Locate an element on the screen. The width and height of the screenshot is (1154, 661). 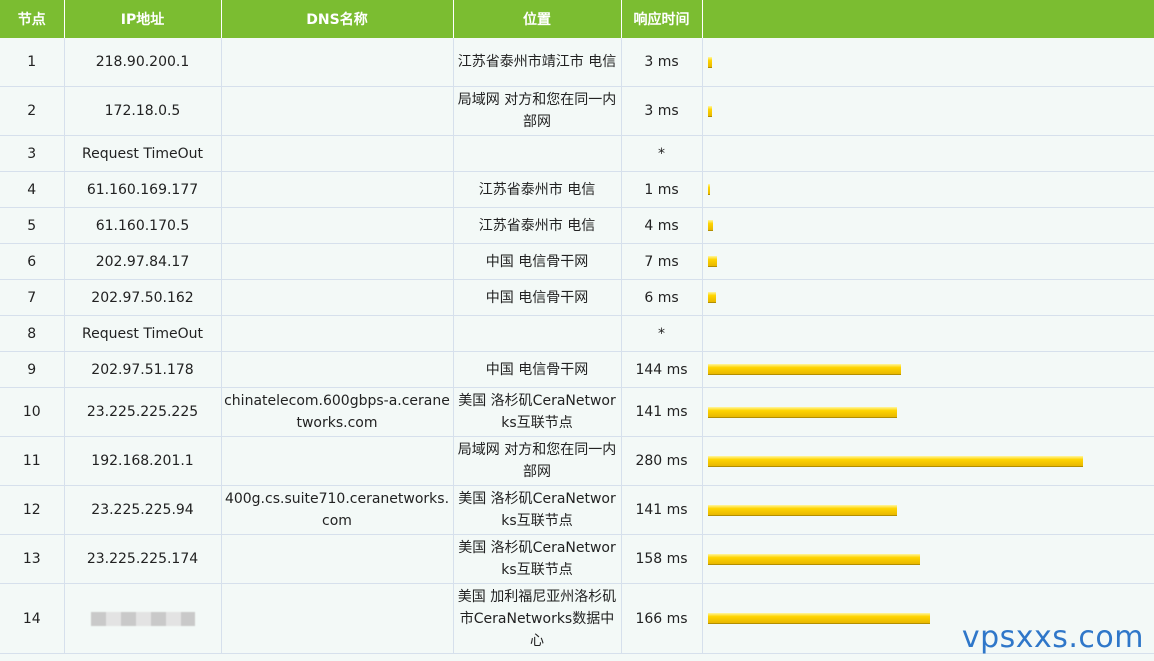
table-row: 2 172.18.0.5 局域网 对方和您在同一内部网 3 ms is located at coordinates (577, 111).